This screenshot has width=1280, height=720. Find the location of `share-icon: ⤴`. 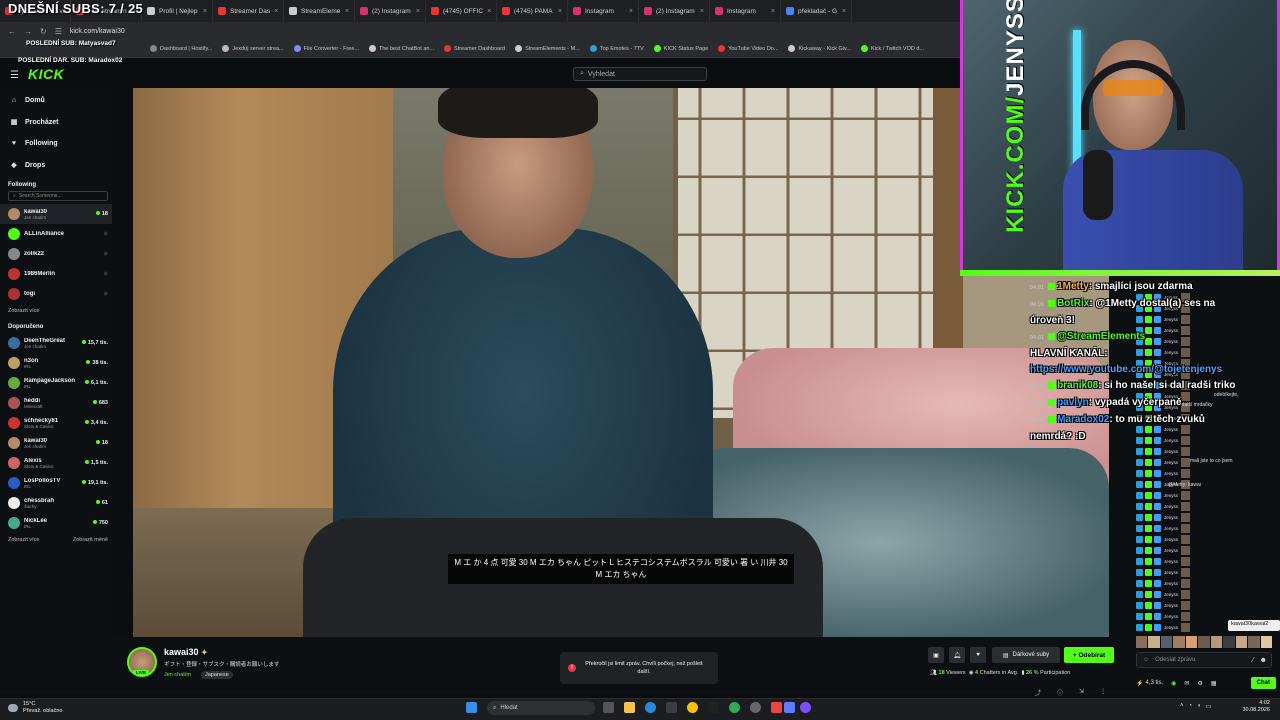

share-icon: ⤴ is located at coordinates (1038, 692).